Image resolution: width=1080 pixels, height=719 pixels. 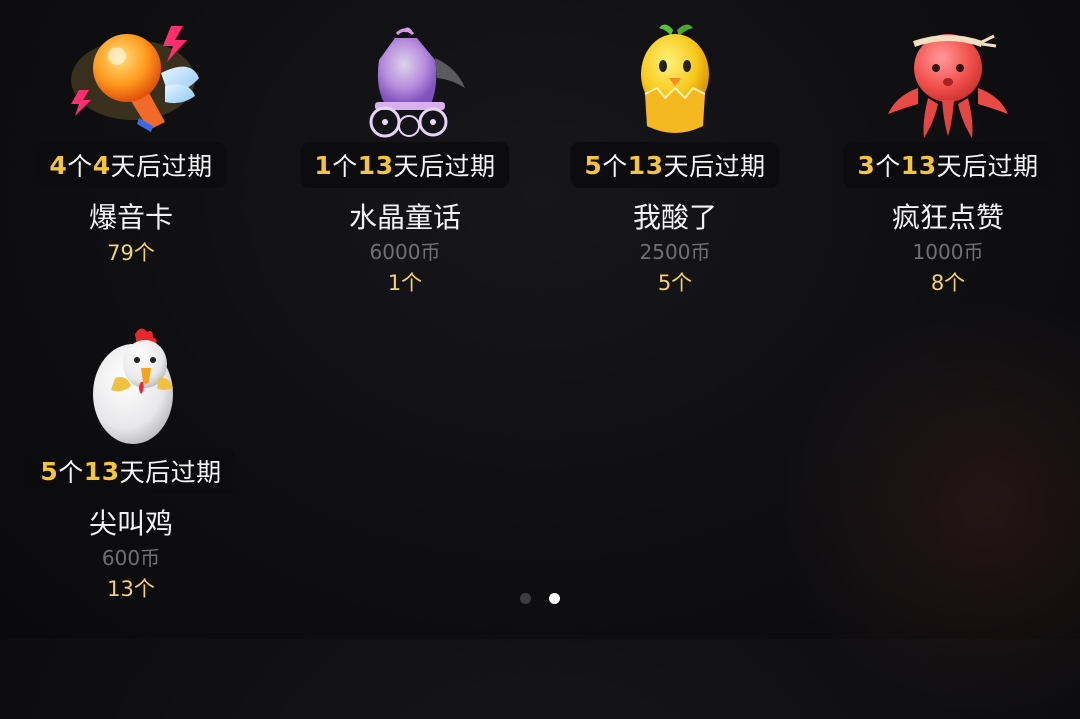 I want to click on gift-item-baoyinka: 4 个 4 天后过期 爆音卡 79个, so click(x=131, y=158).